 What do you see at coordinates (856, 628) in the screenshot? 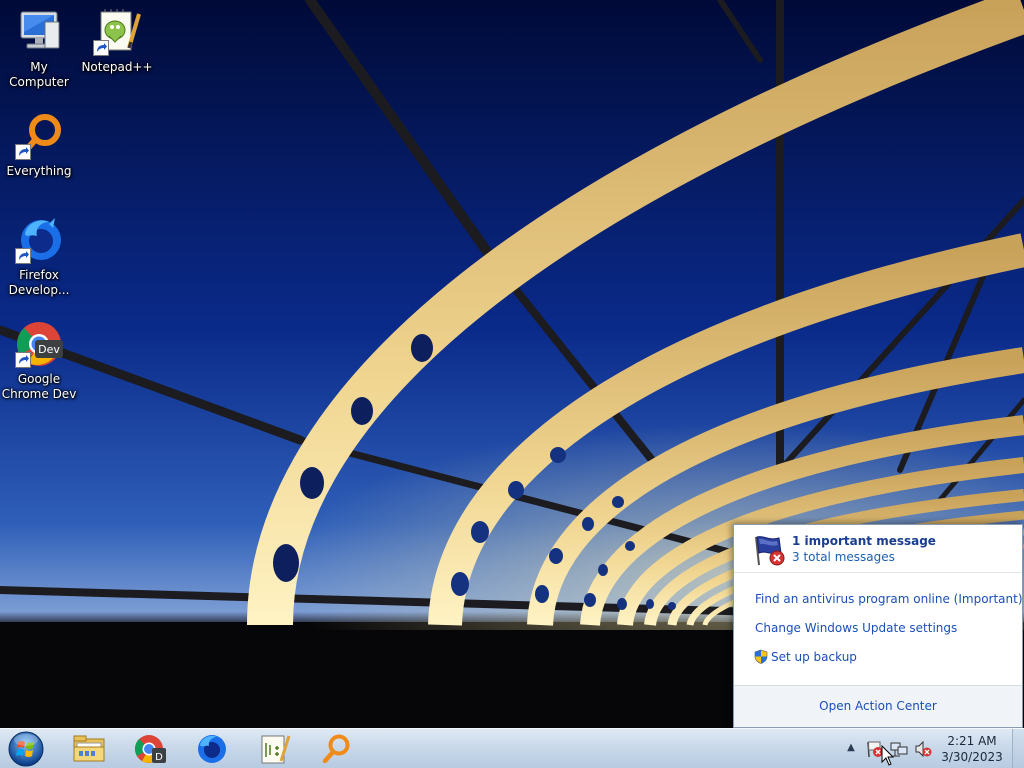
I see `windows-update-settings-link: Change Windows Update settings` at bounding box center [856, 628].